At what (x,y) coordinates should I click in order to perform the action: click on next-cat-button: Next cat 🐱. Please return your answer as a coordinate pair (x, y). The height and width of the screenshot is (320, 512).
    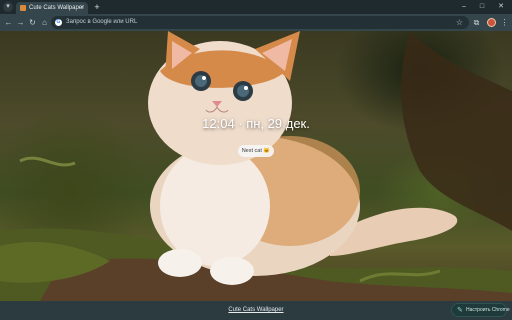
    Looking at the image, I should click on (256, 151).